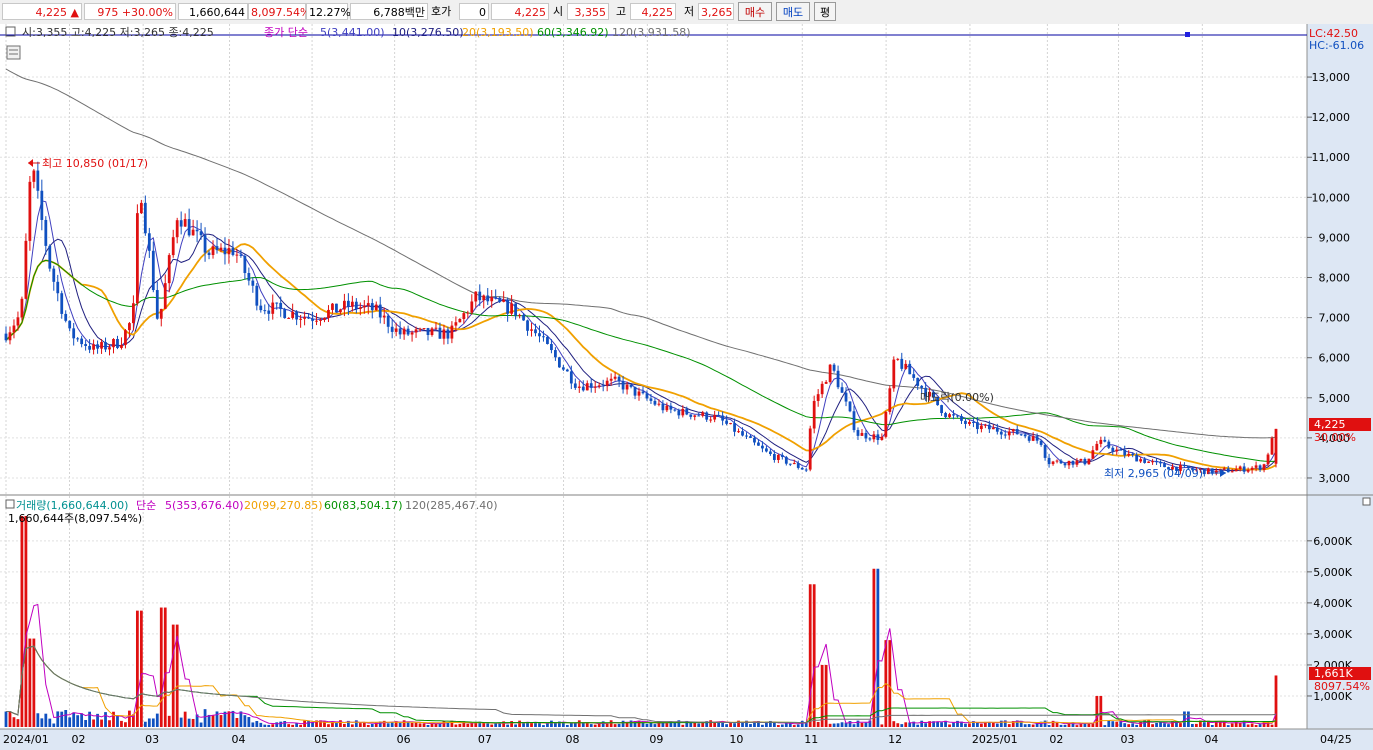 The image size is (1373, 750). I want to click on sell-button: 매도, so click(793, 11).